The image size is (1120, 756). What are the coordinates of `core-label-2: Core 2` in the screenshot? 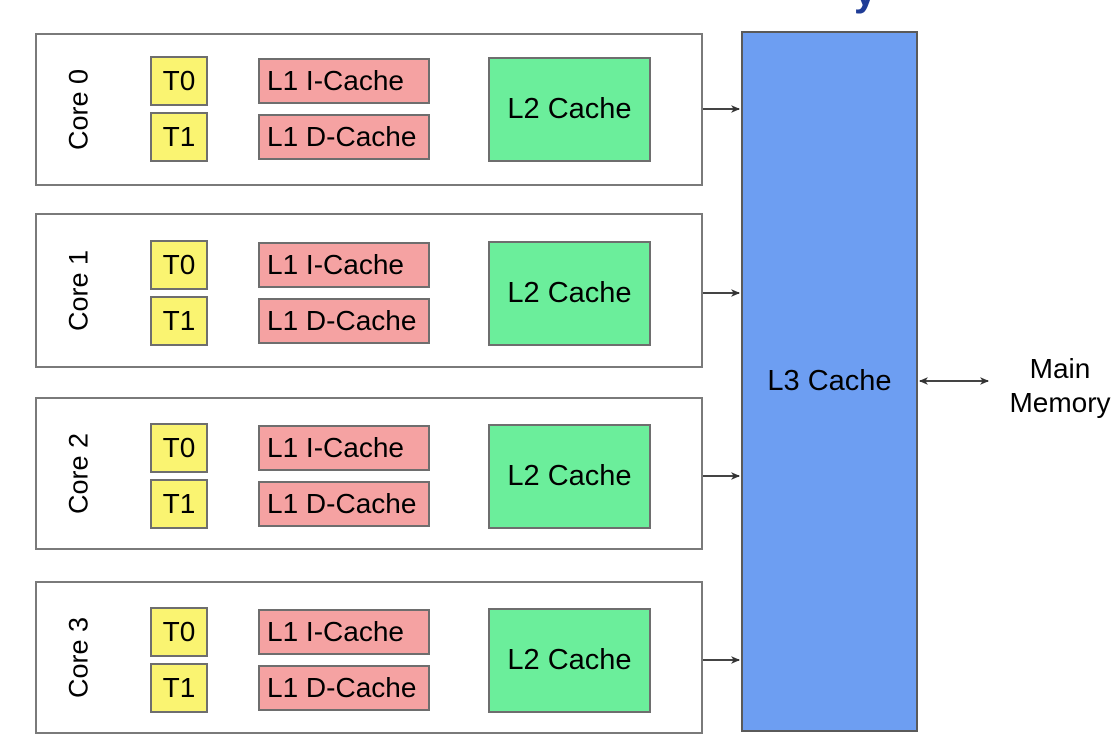 It's located at (78, 473).